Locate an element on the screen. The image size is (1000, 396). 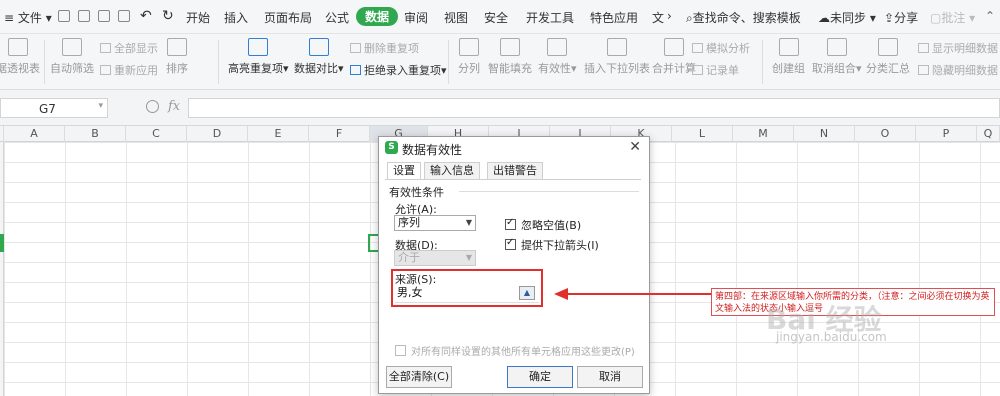
print-icon is located at coordinates (104, 16).